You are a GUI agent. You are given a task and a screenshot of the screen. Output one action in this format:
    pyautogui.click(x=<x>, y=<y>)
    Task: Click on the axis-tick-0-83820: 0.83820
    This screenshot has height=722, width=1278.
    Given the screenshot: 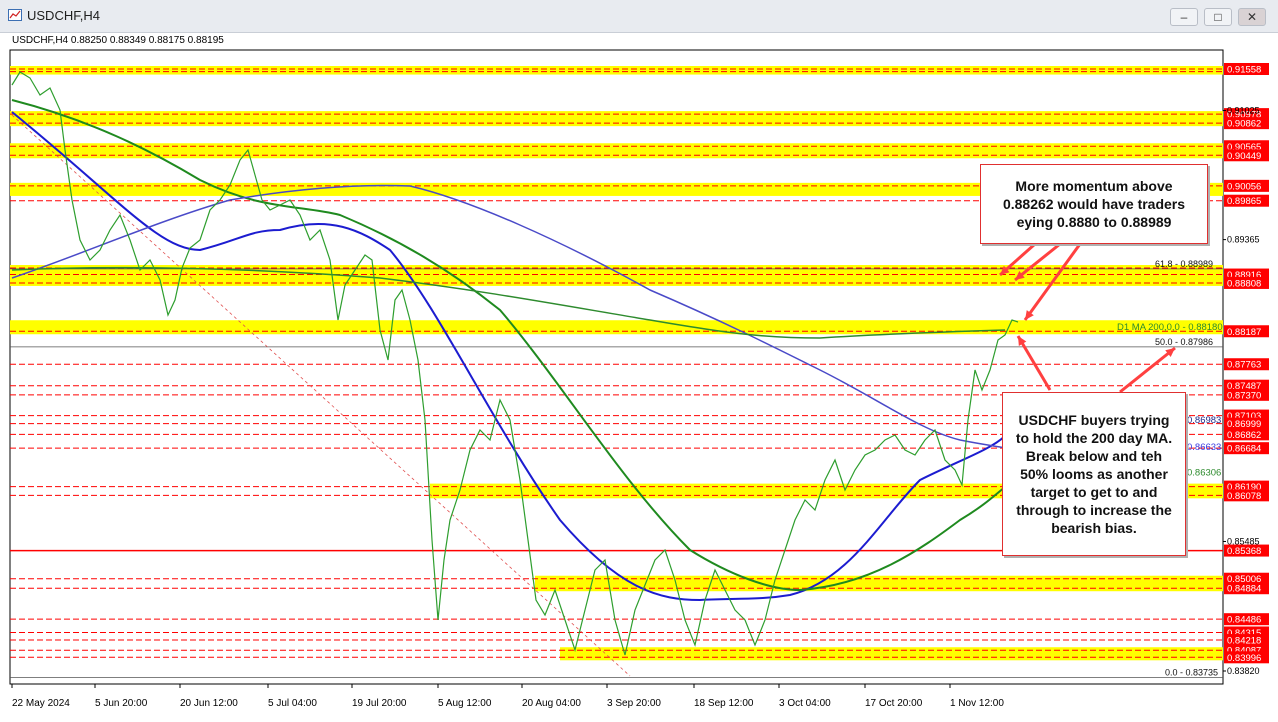 What is the action you would take?
    pyautogui.click(x=1243, y=671)
    